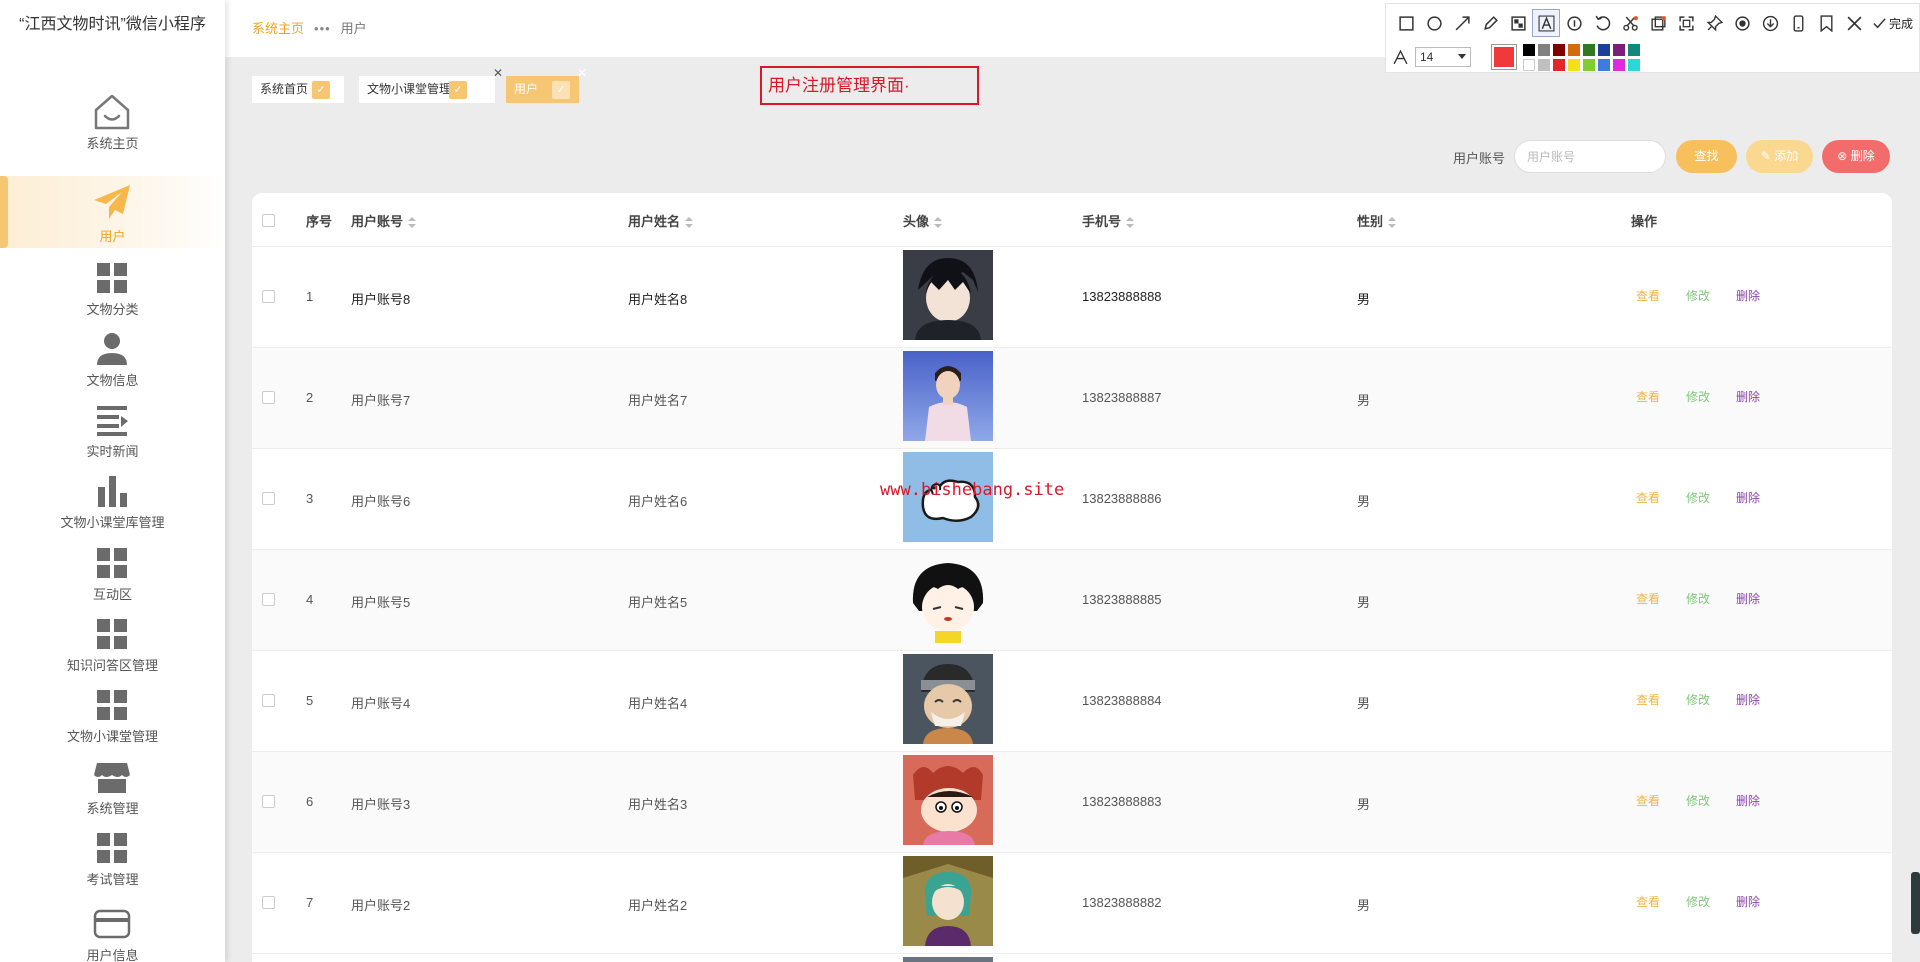 This screenshot has height=962, width=1920. I want to click on col-name: 用户姓名, so click(661, 220).